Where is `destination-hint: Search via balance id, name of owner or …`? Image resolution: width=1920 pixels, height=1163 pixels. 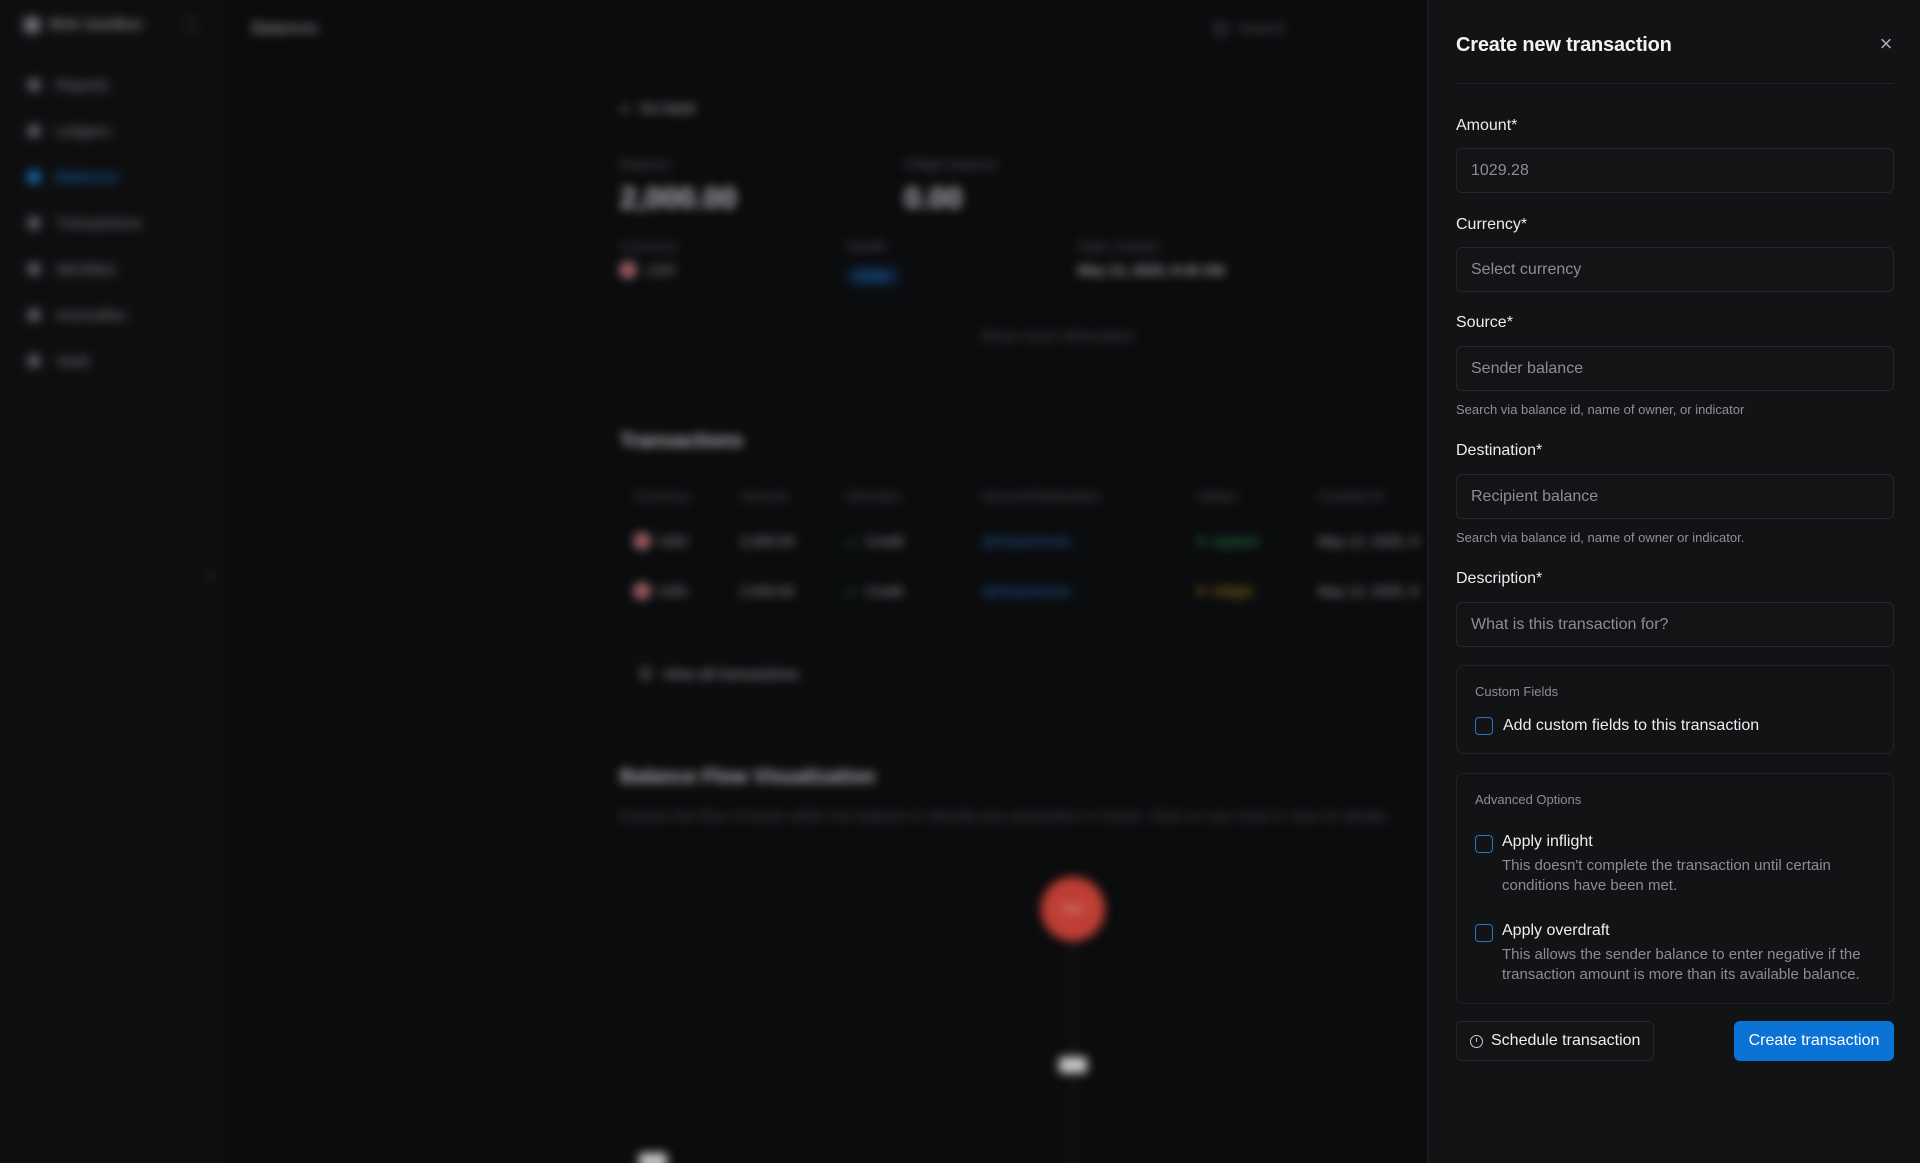
destination-hint: Search via balance id, name of owner or … is located at coordinates (1600, 537).